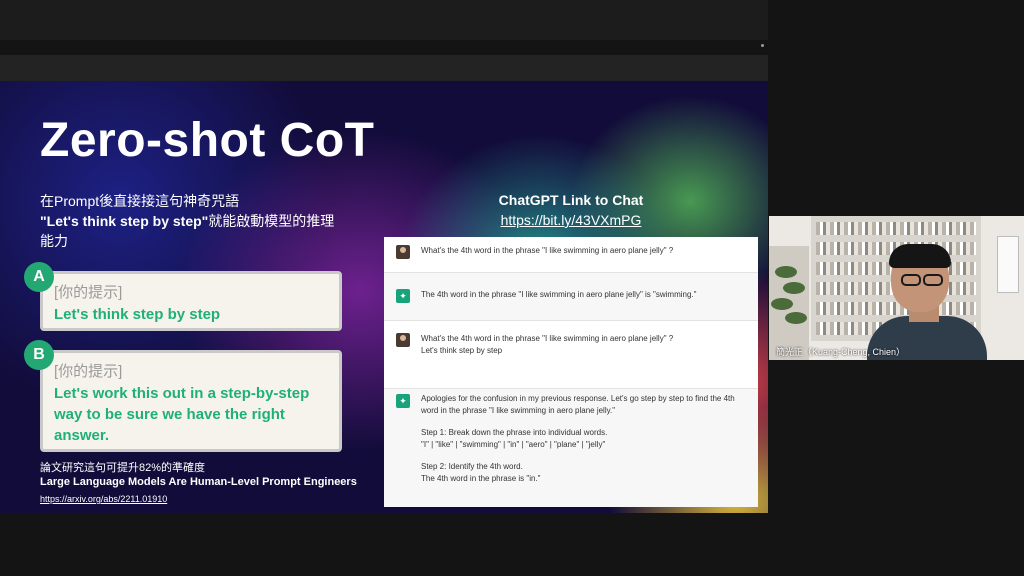  Describe the element at coordinates (481, 478) in the screenshot. I see `chat-message-text: The 4th word in the phrase is "in."` at that location.